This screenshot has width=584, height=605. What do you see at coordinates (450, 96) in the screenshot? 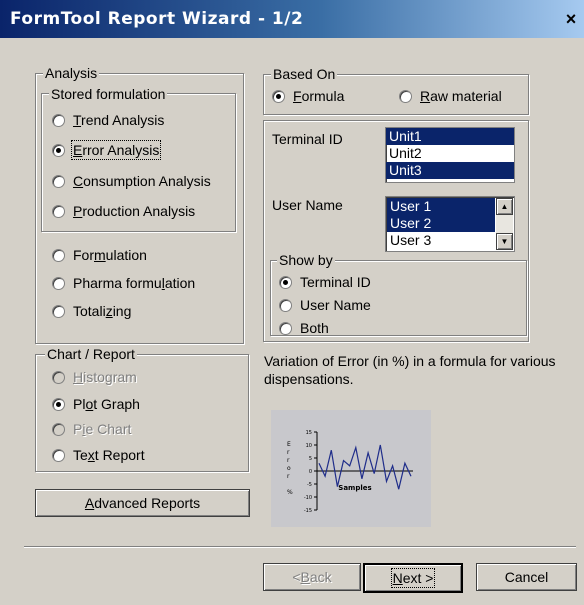
I see `radio-raw-material: Raw material` at bounding box center [450, 96].